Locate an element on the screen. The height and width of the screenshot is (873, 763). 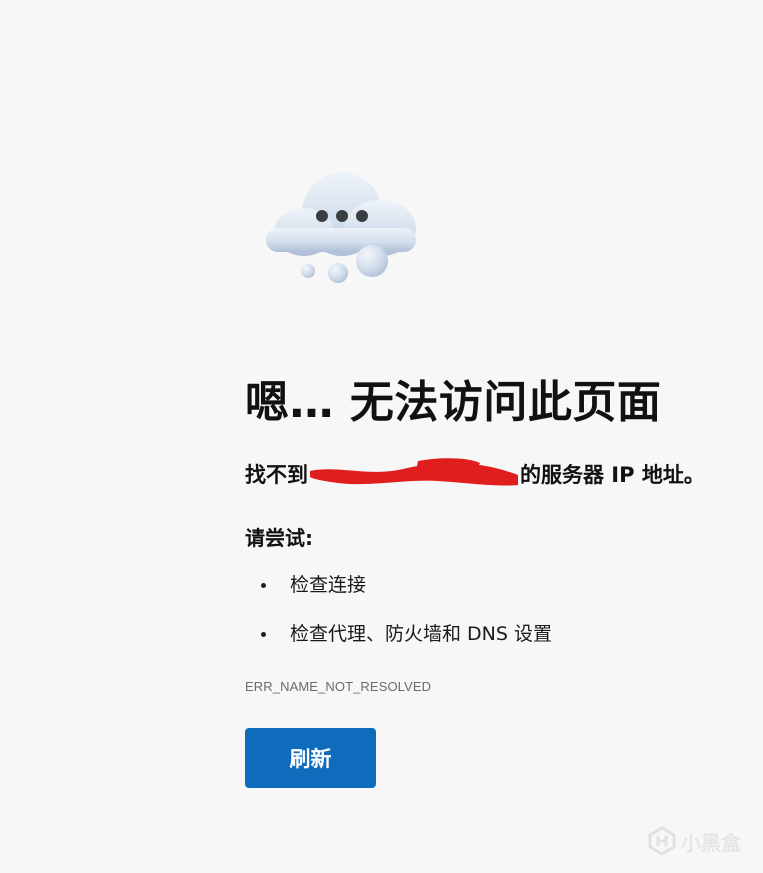
refresh-button: 刷新 is located at coordinates (310, 758).